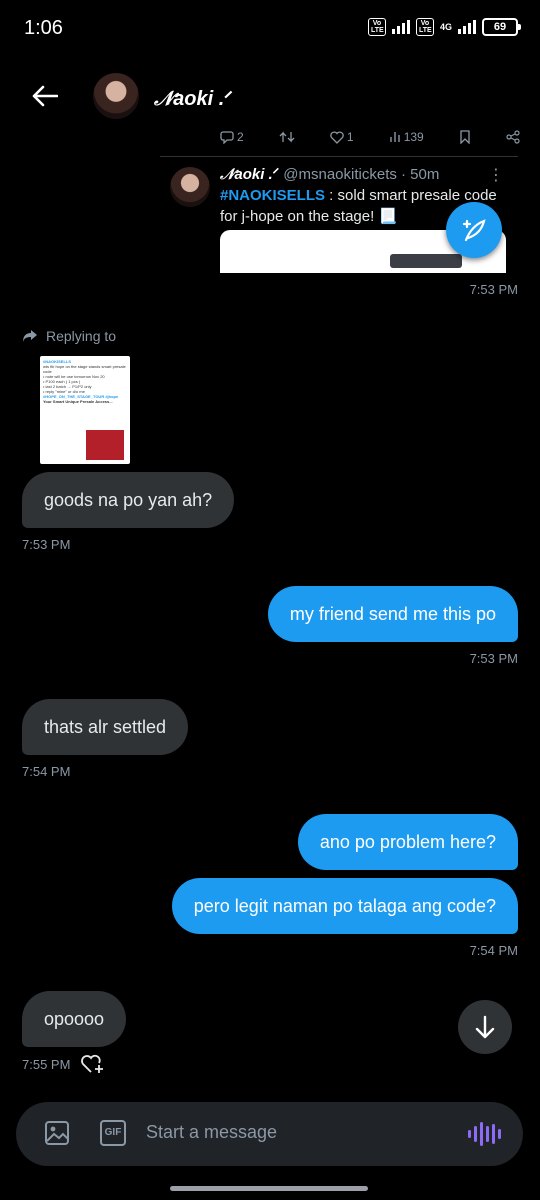 Image resolution: width=540 pixels, height=1200 pixels. I want to click on share-icon, so click(513, 137).